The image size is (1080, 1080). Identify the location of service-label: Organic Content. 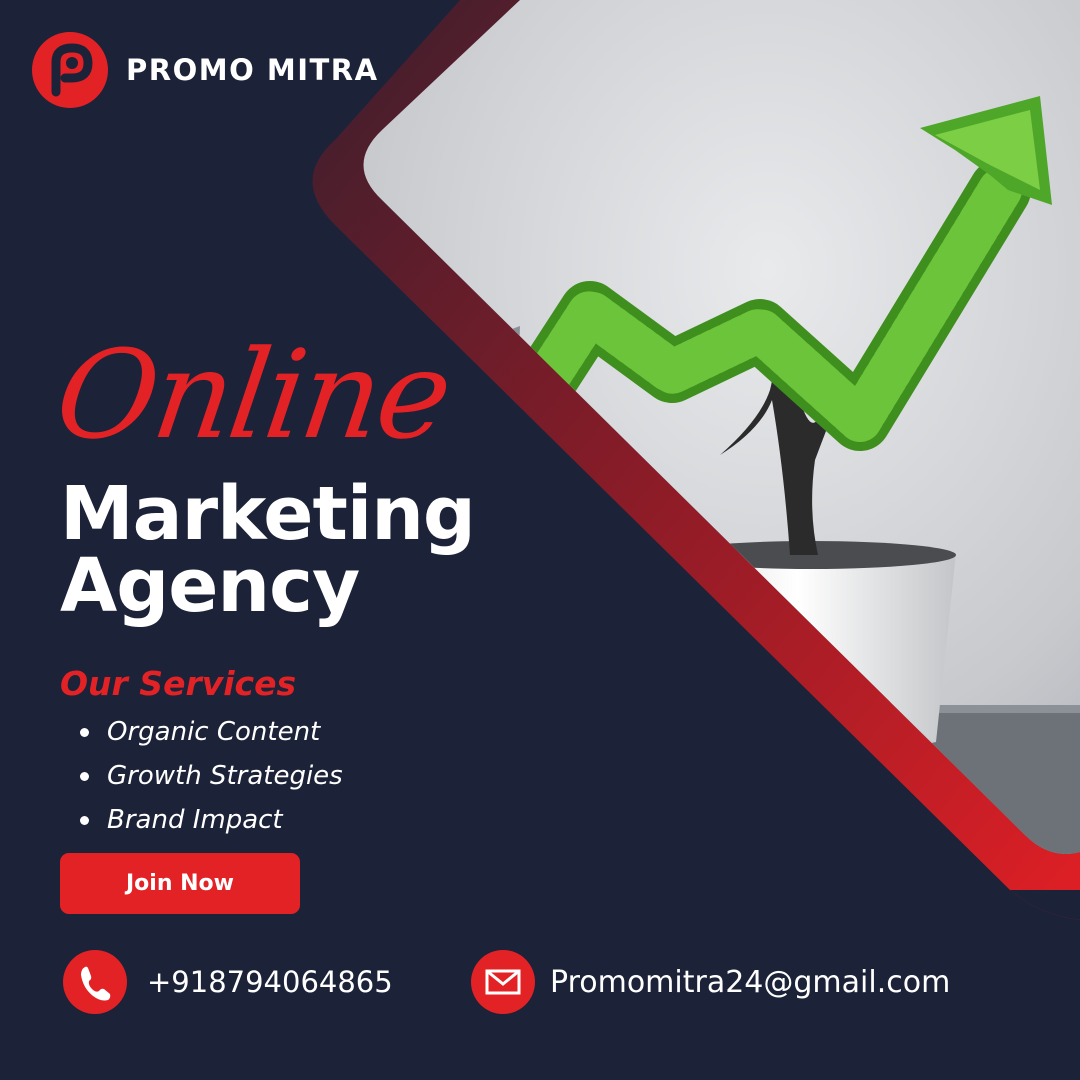
(214, 732).